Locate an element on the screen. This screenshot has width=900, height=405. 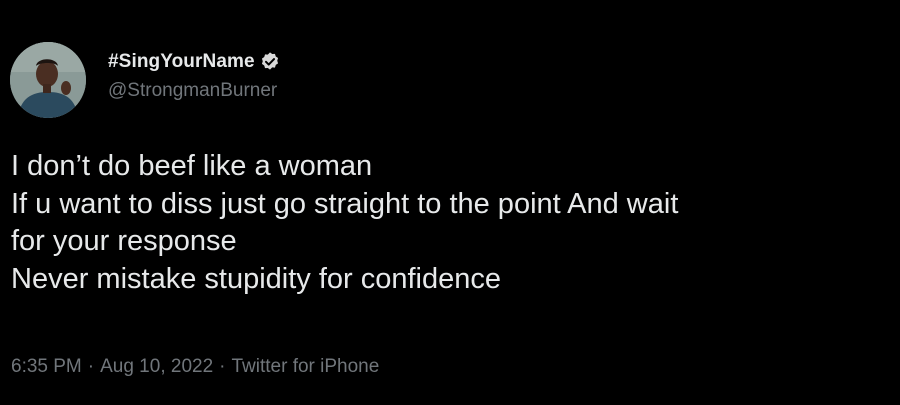
display-name: #SingYourName is located at coordinates (181, 62).